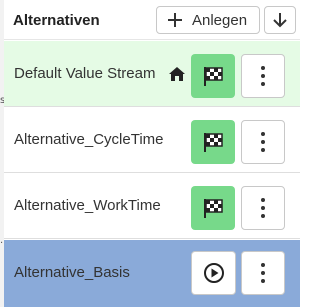 Image resolution: width=320 pixels, height=307 pixels. What do you see at coordinates (89, 139) in the screenshot?
I see `alternative-label: Alternative_CycleTime` at bounding box center [89, 139].